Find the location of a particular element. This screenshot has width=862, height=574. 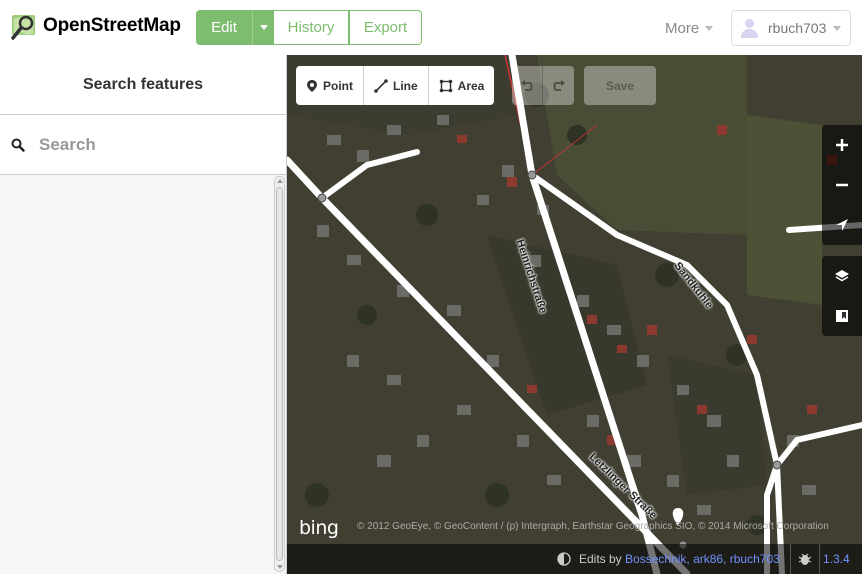

layers-icon is located at coordinates (842, 276).